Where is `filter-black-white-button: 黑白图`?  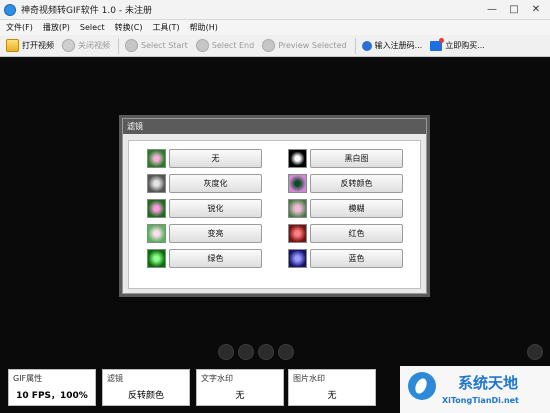 filter-black-white-button: 黑白图 is located at coordinates (356, 158).